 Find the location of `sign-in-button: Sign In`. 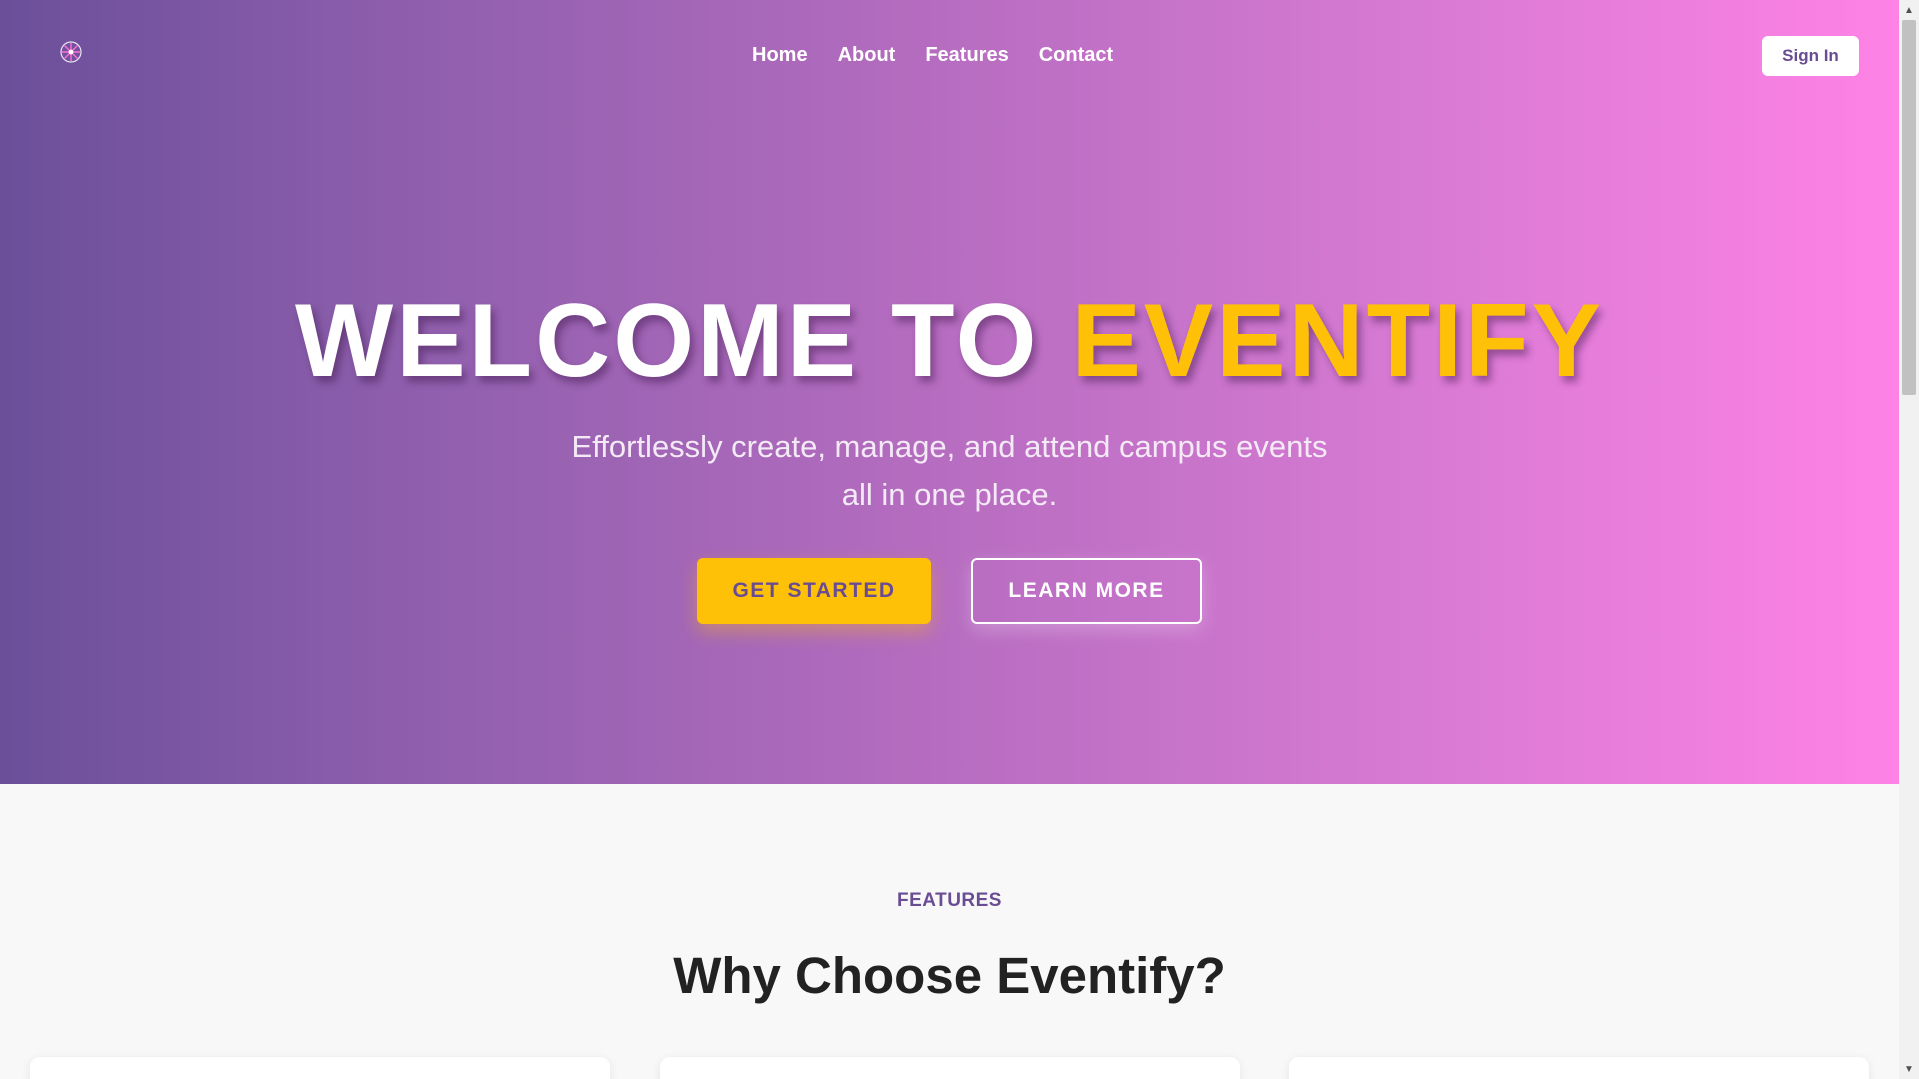

sign-in-button: Sign In is located at coordinates (1810, 56).